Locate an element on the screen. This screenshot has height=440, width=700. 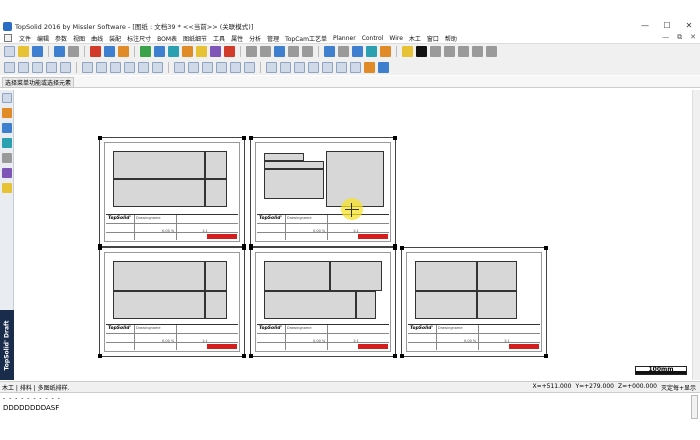
menu-attributes: 属性 is located at coordinates (237, 38).